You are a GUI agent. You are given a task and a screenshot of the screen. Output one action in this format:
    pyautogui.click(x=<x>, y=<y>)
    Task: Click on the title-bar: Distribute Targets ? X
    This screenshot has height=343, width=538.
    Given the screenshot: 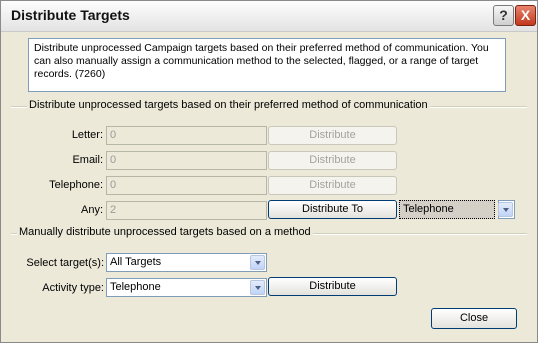 What is the action you would take?
    pyautogui.click(x=269, y=16)
    